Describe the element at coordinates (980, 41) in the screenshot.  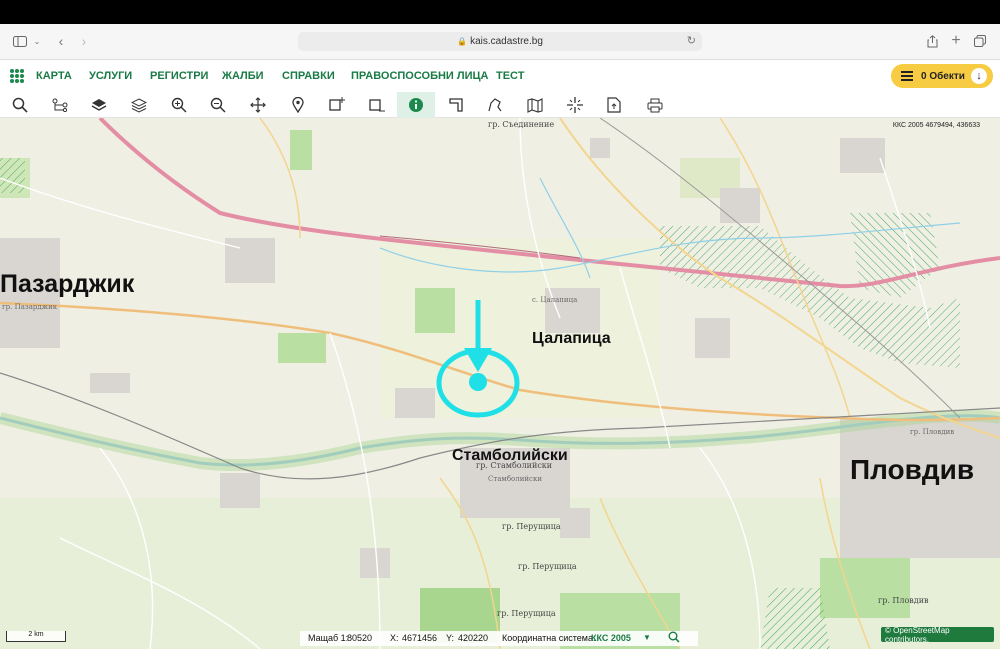
I see `tabs-overview-icon` at that location.